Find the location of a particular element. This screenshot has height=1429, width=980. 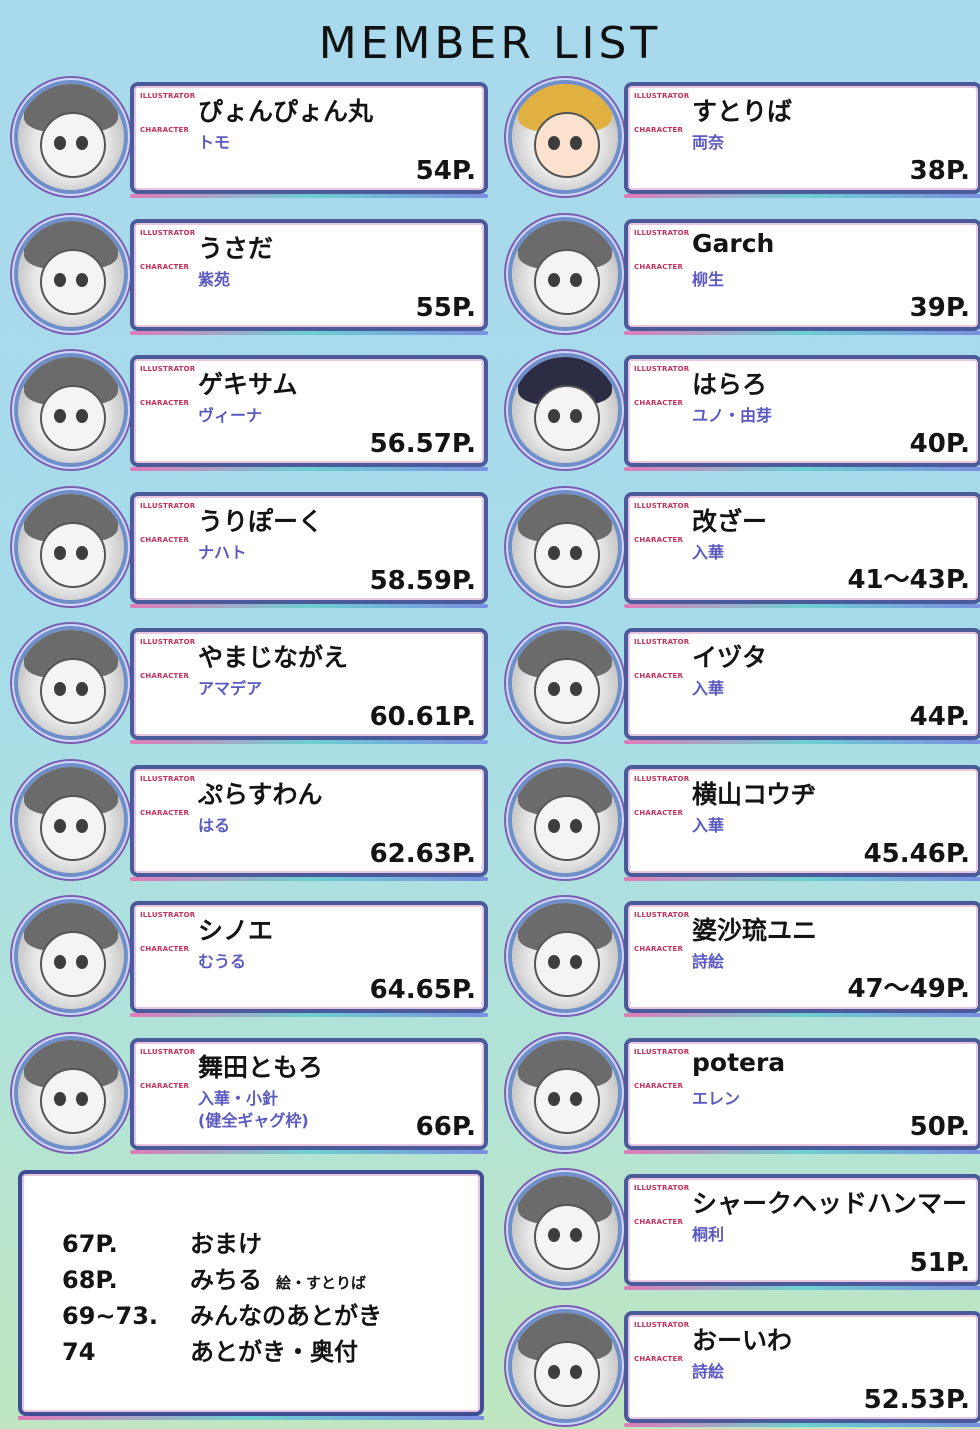

member-entry: ILLUSTRATOR CHARACTER シノエ むうる 64.65P. is located at coordinates (253, 959).